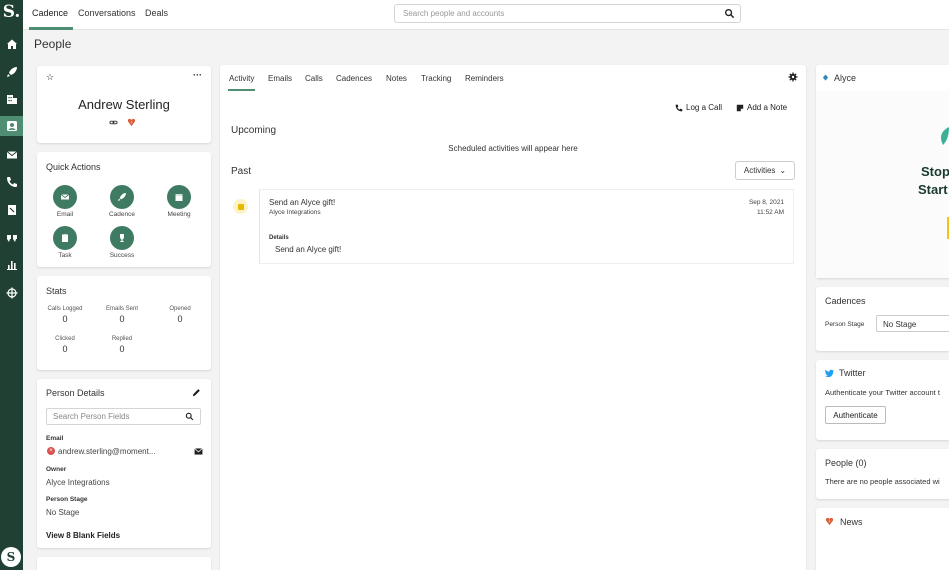  What do you see at coordinates (131, 122) in the screenshot?
I see `alyce-gift-icon` at bounding box center [131, 122].